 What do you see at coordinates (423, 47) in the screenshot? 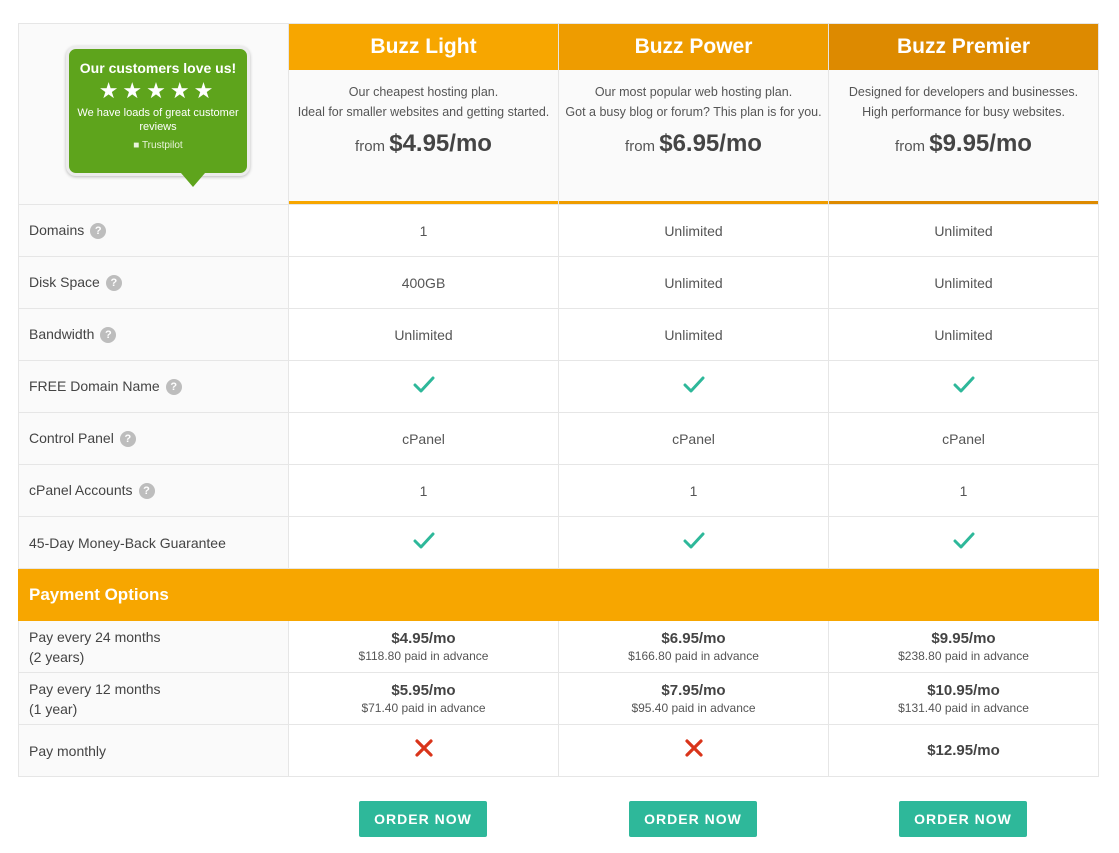
I see `plan-name: Buzz Light` at bounding box center [423, 47].